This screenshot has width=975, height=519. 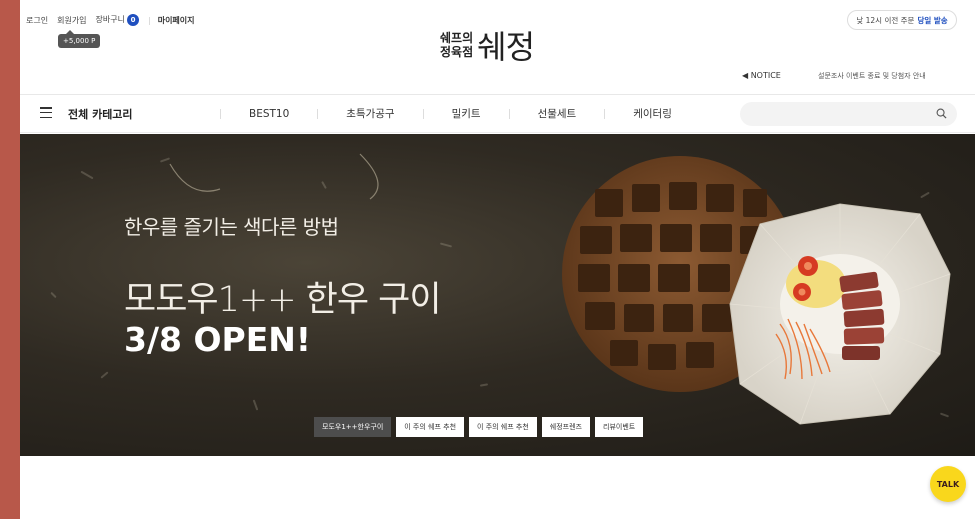 What do you see at coordinates (848, 114) in the screenshot?
I see `search-input` at bounding box center [848, 114].